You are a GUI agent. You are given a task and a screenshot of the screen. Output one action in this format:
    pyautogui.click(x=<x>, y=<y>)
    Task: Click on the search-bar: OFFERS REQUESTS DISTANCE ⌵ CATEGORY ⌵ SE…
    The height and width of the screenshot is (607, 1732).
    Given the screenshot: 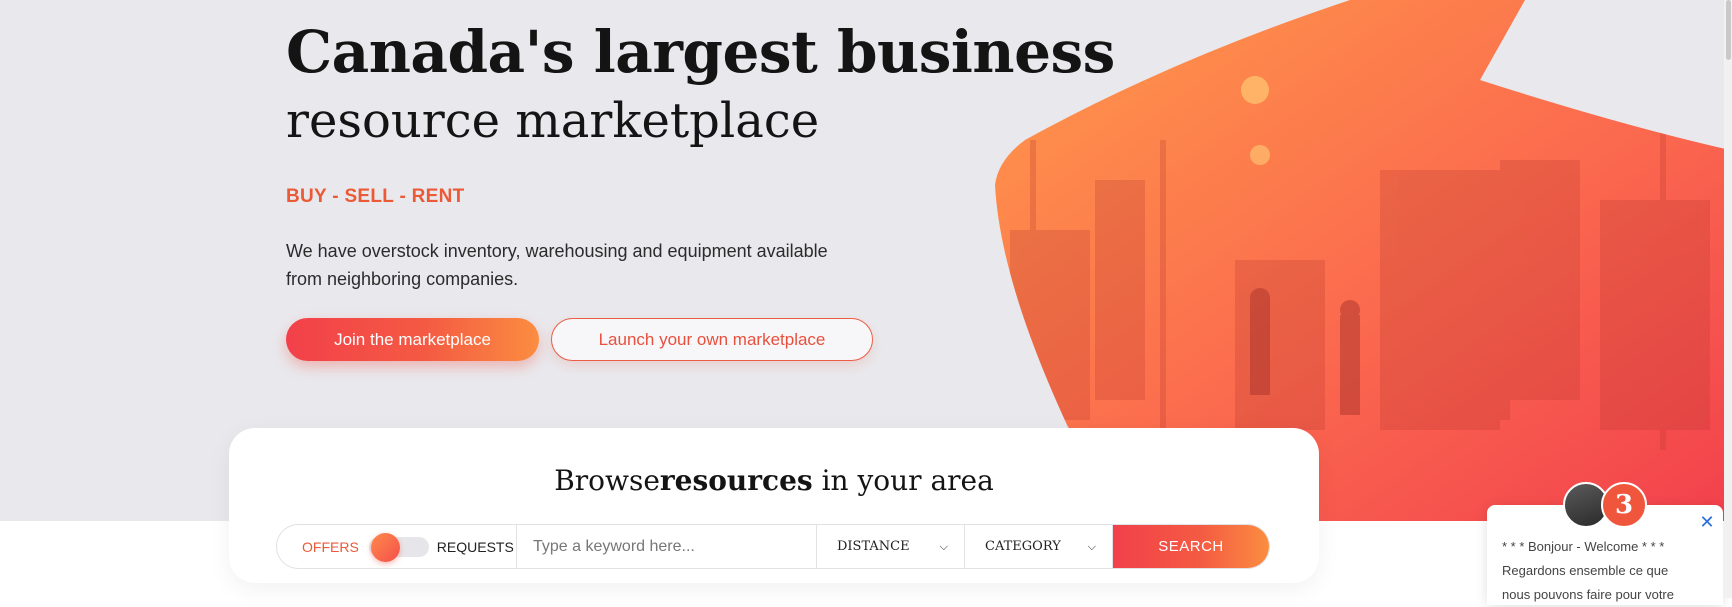 What is the action you would take?
    pyautogui.click(x=773, y=546)
    